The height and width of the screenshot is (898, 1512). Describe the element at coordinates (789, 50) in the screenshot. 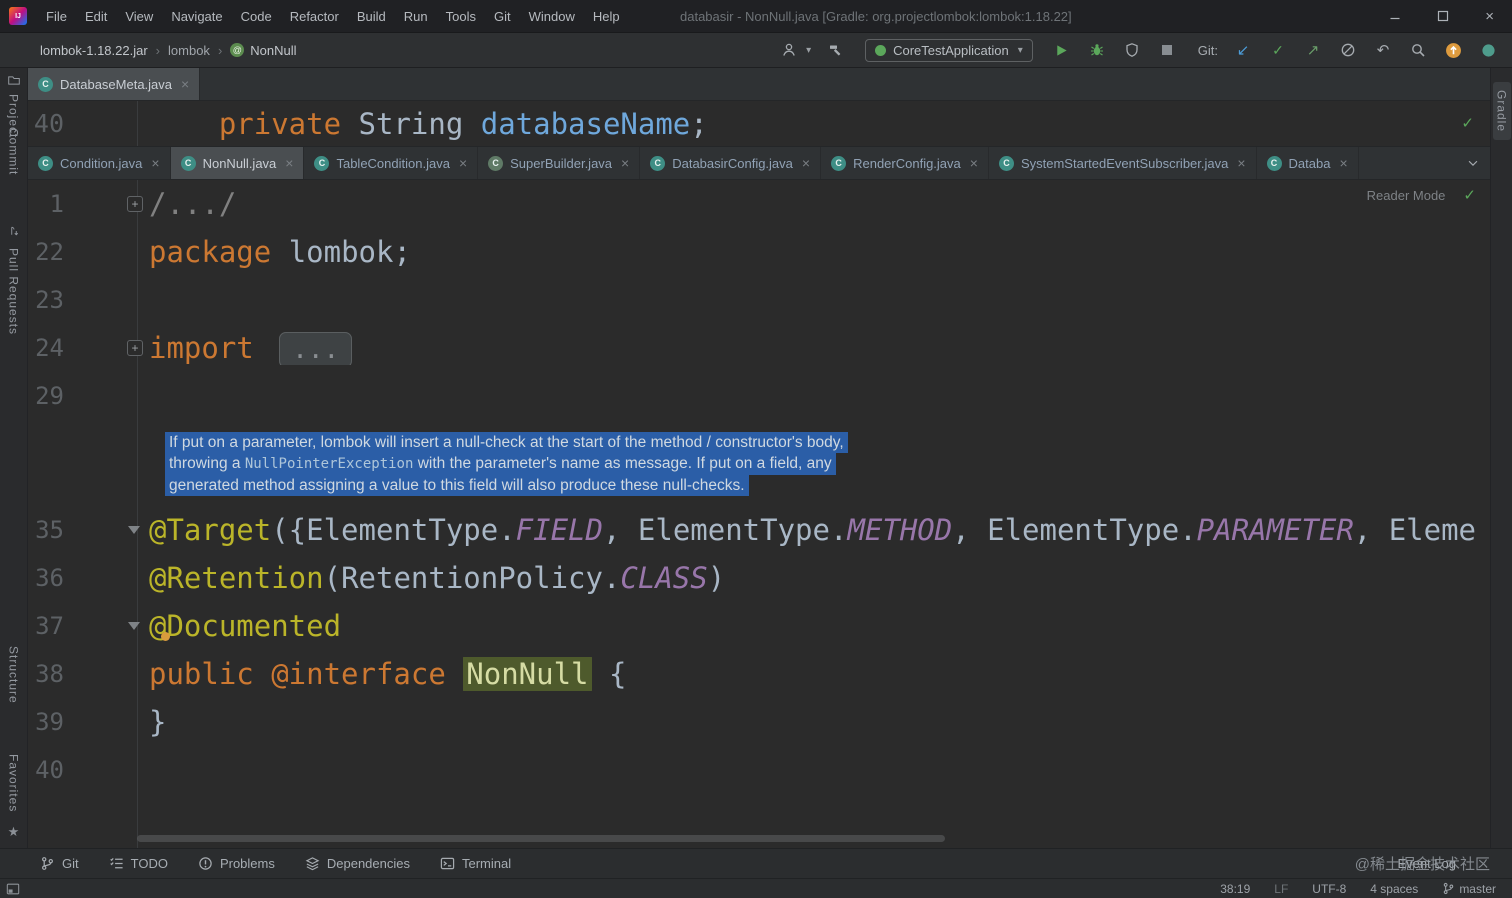

I see `user-icon` at that location.